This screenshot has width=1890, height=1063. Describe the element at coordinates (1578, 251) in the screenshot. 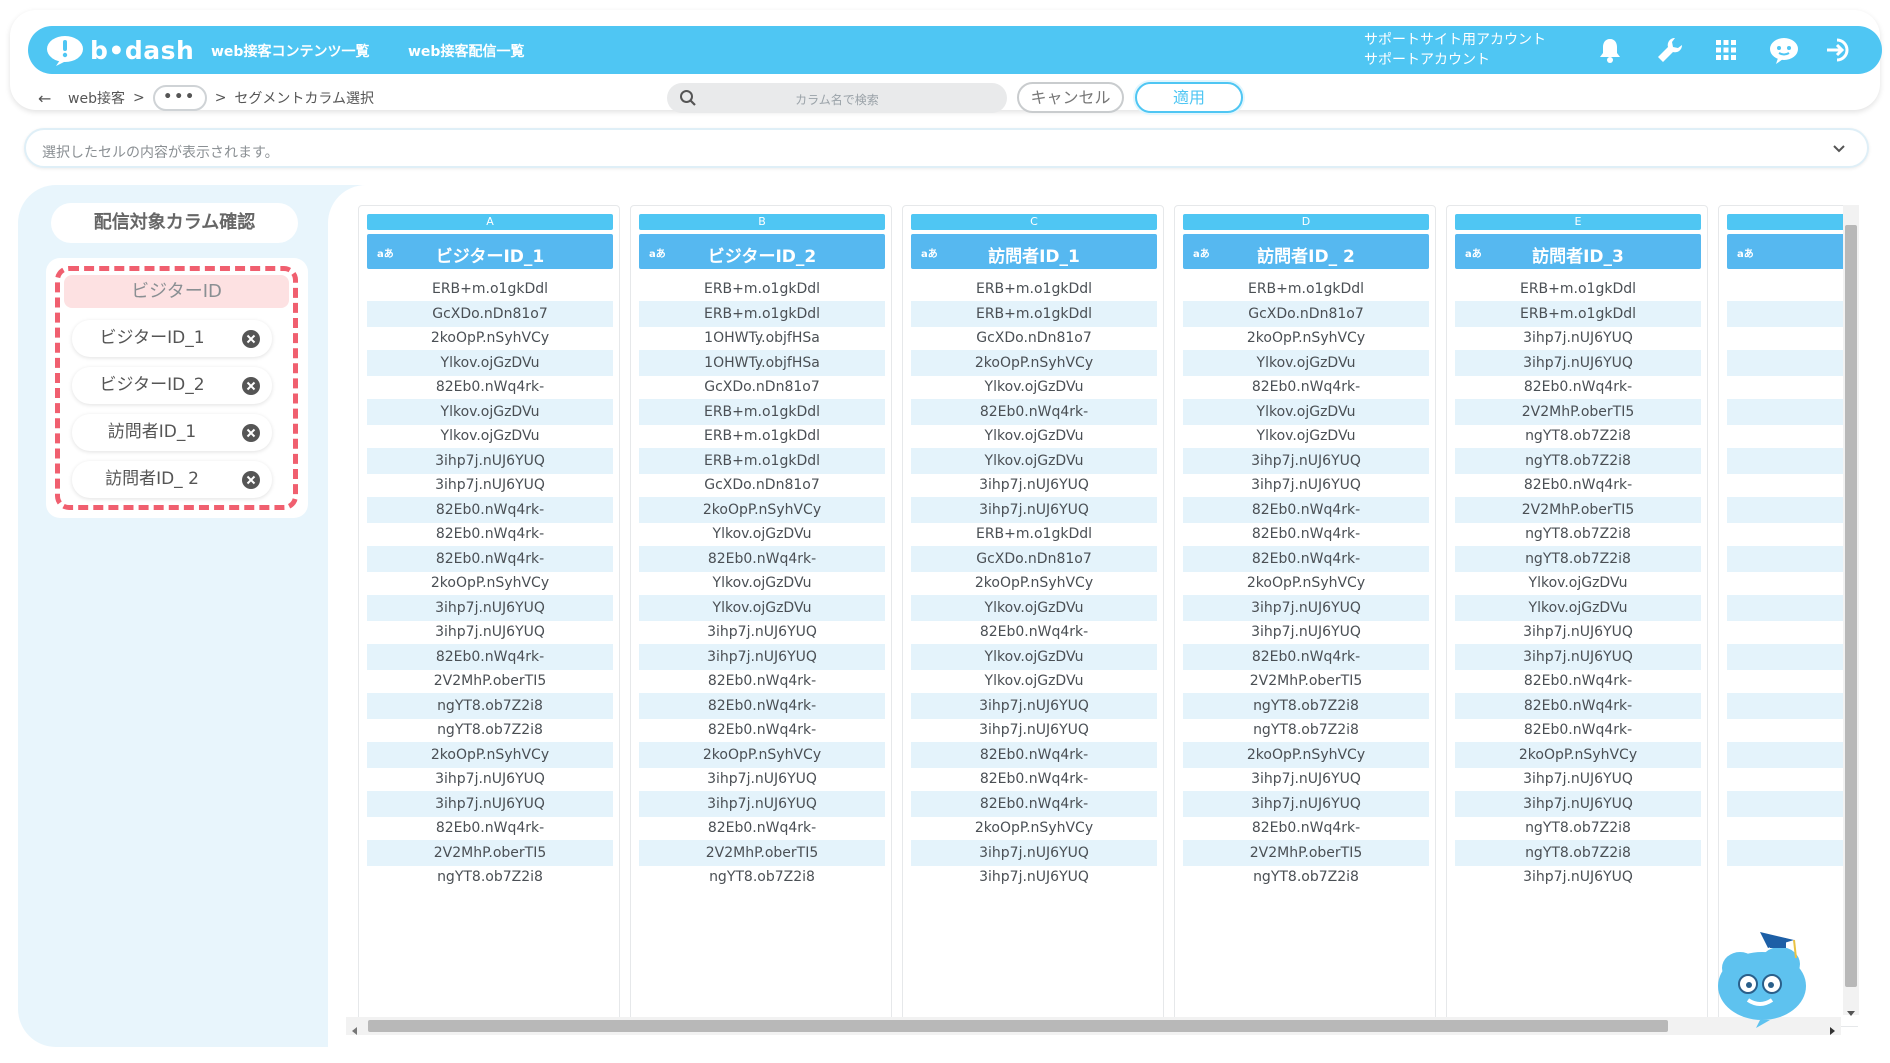

I see `column-header: aあ 訪問者ID_3` at that location.